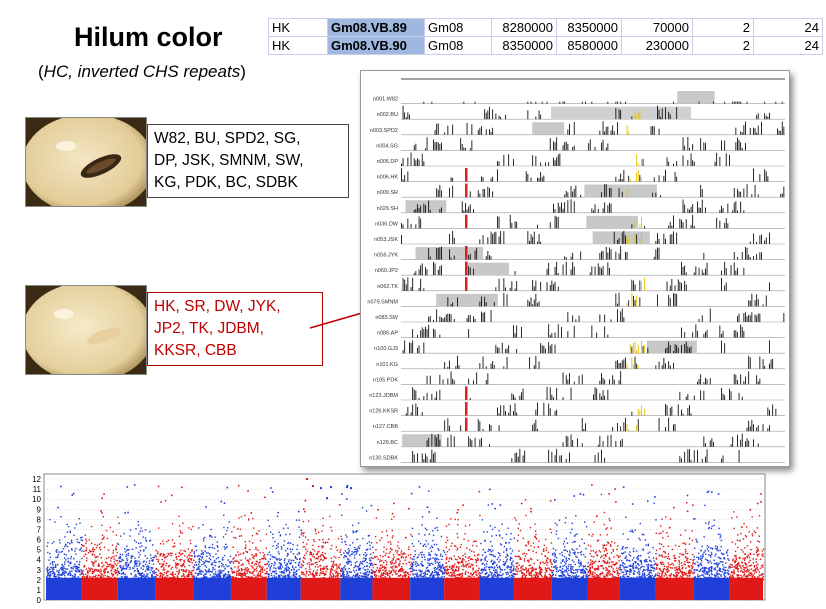  Describe the element at coordinates (39, 519) in the screenshot. I see `y-tick-label: 8` at that location.